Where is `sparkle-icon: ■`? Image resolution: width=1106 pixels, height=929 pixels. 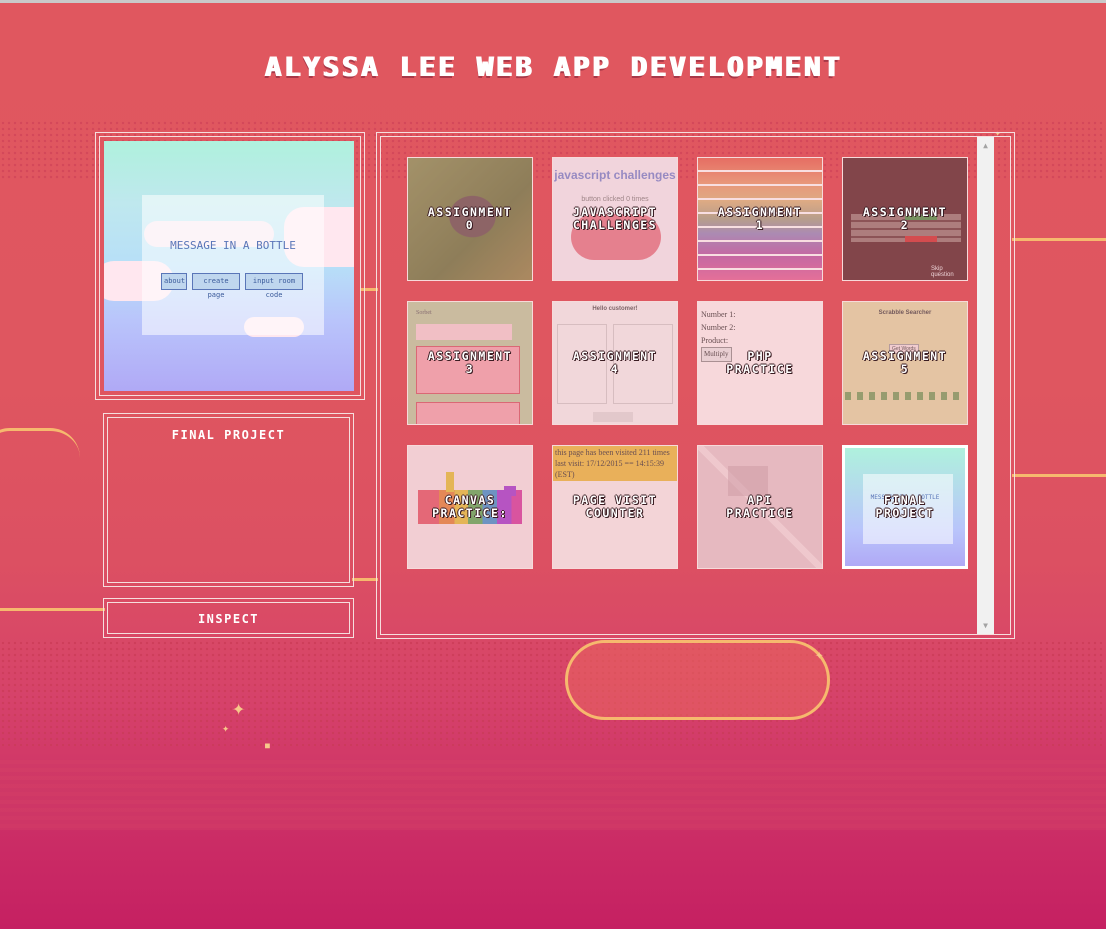
sparkle-icon: ■ is located at coordinates (267, 745).